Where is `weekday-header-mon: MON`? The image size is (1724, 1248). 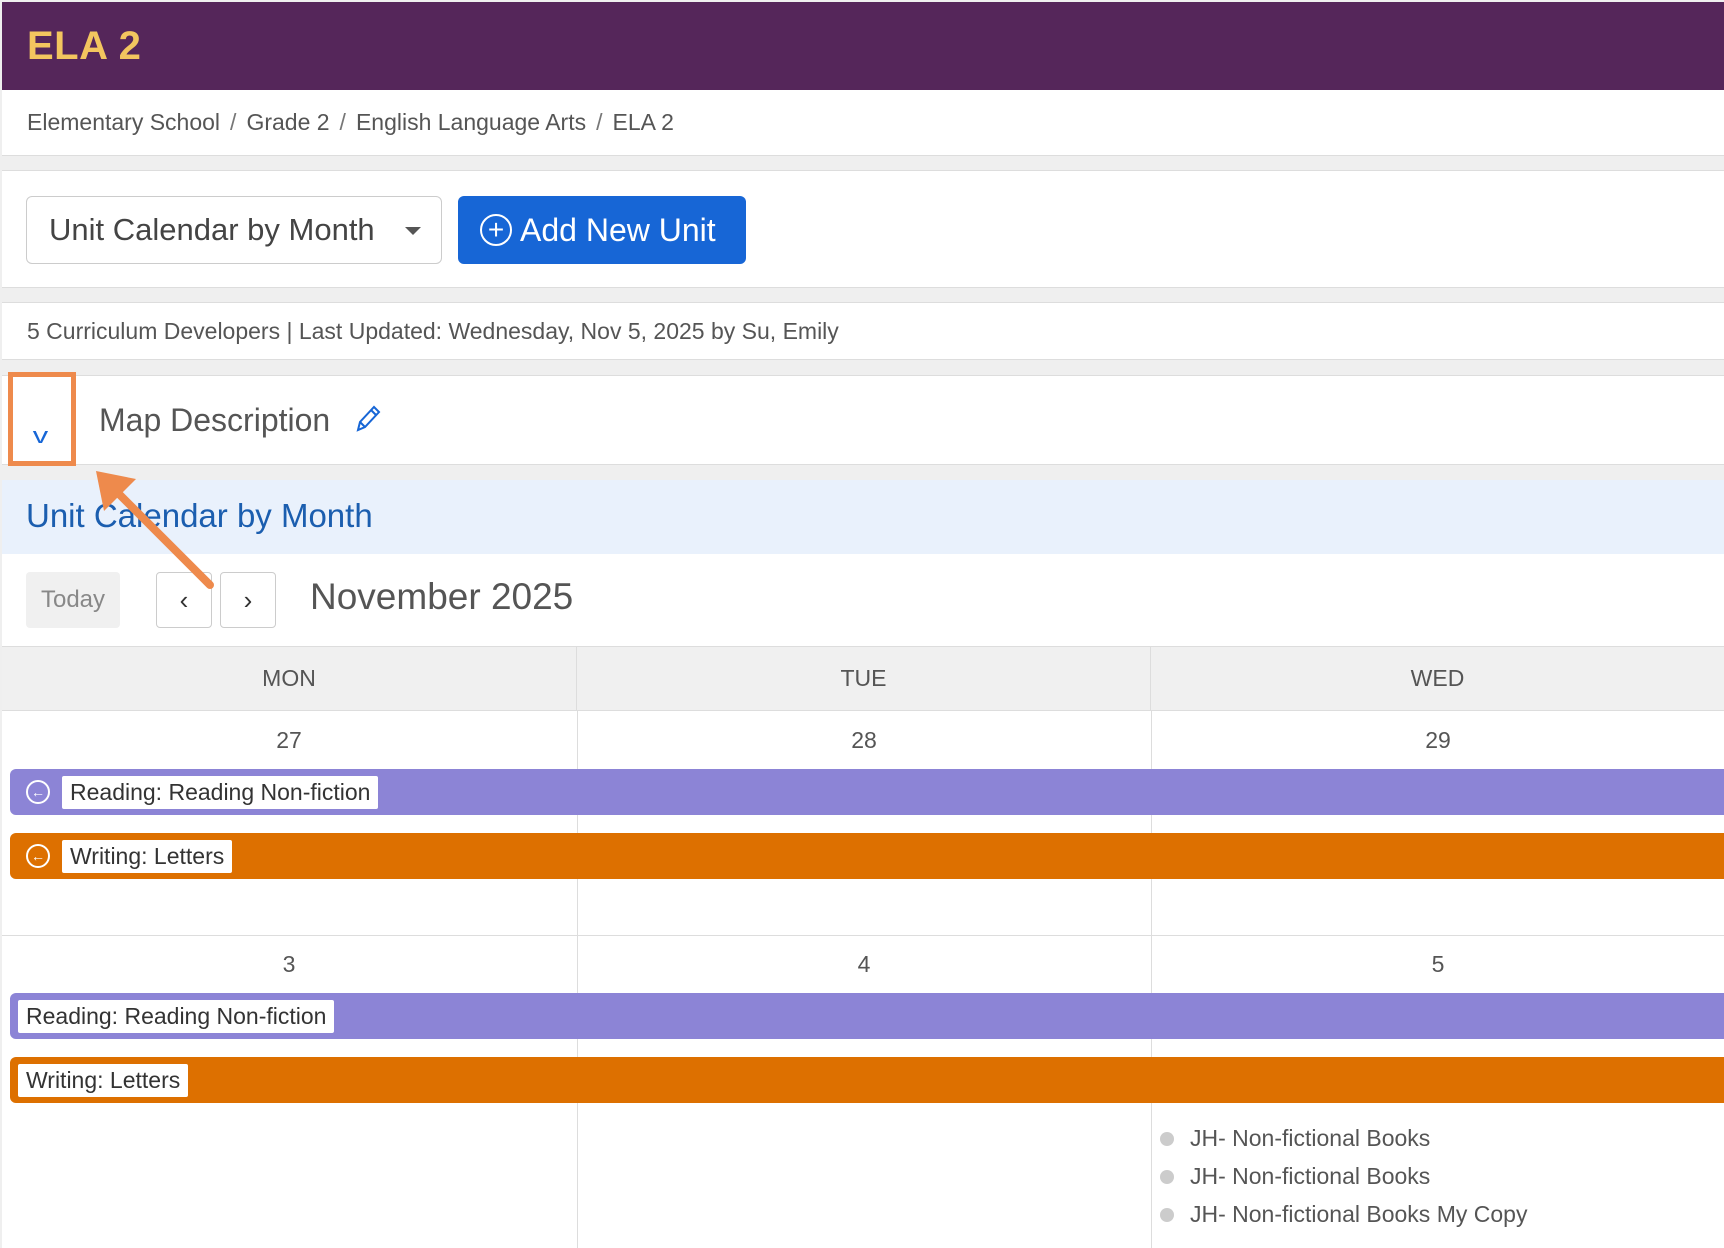
weekday-header-mon: MON is located at coordinates (289, 679).